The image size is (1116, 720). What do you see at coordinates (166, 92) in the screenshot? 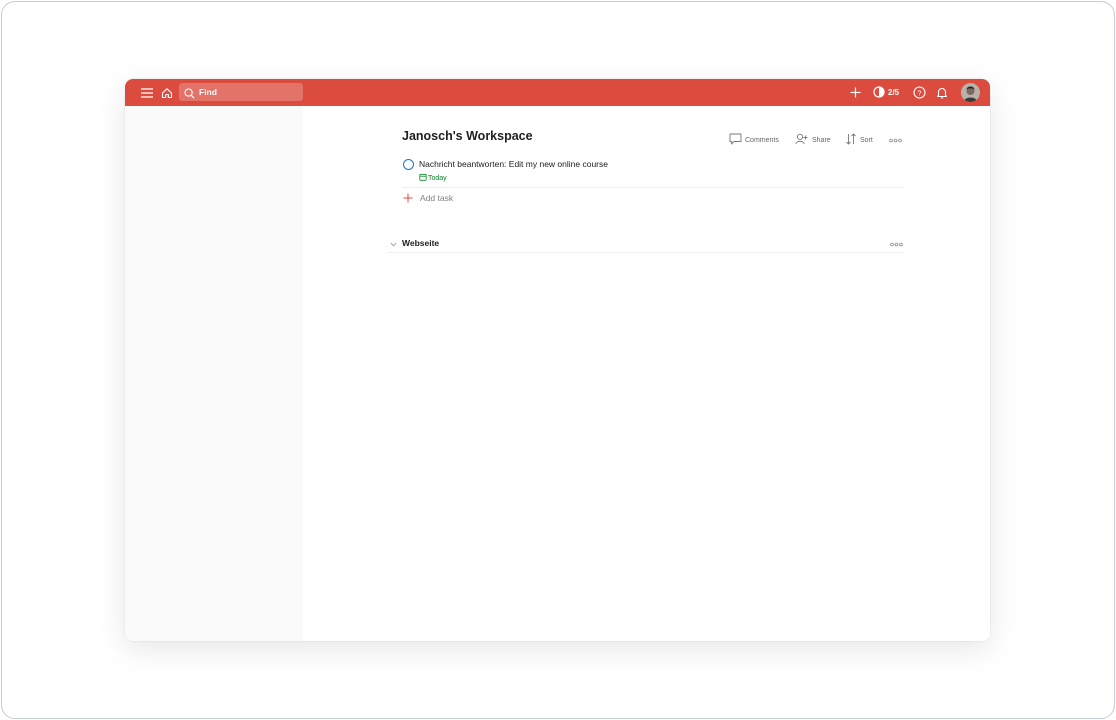
I see `home-icon` at bounding box center [166, 92].